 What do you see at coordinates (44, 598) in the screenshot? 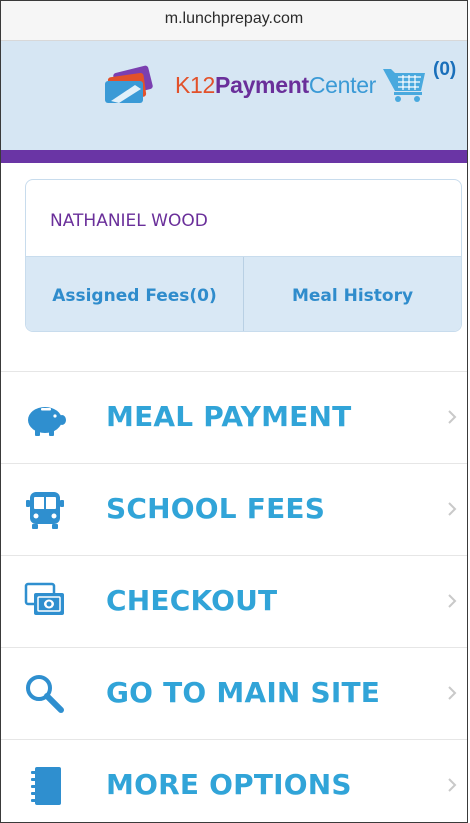
I see `money-icon` at bounding box center [44, 598].